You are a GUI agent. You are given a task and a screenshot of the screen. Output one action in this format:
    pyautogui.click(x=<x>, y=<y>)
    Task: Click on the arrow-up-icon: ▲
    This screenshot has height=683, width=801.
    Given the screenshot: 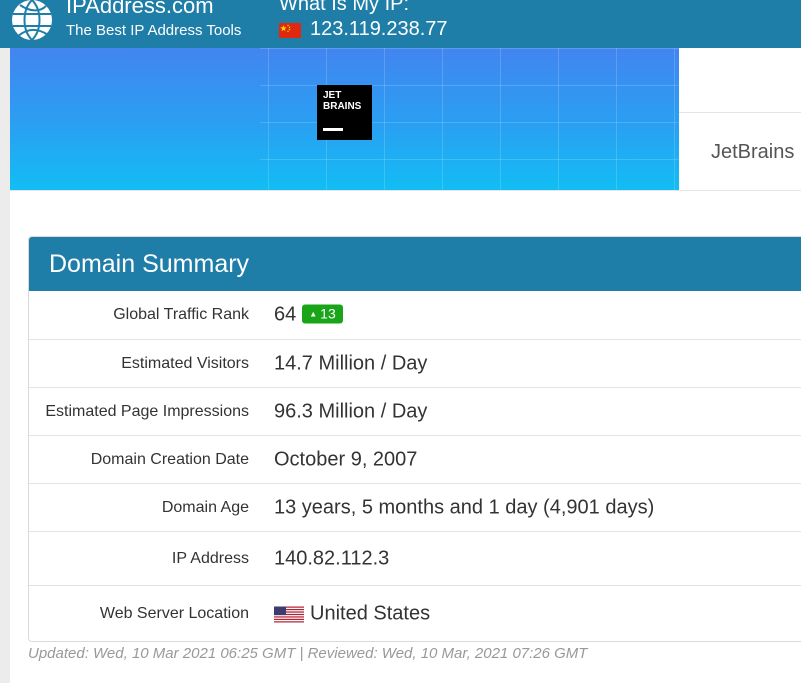 What is the action you would take?
    pyautogui.click(x=313, y=314)
    